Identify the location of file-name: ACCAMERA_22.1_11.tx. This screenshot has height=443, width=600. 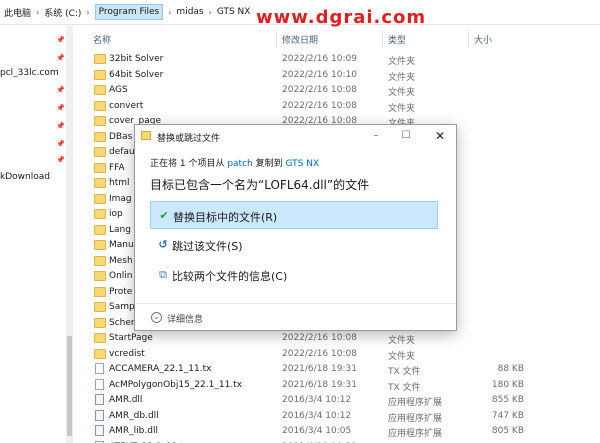
(160, 369).